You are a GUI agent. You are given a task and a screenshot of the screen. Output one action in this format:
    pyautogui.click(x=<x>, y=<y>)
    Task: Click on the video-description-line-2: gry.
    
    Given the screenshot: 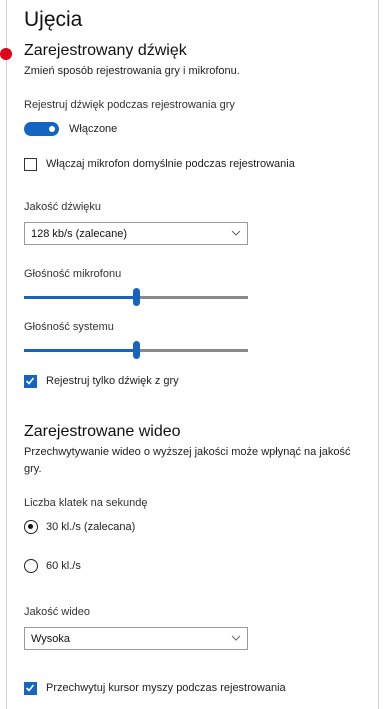 What is the action you would take?
    pyautogui.click(x=33, y=469)
    